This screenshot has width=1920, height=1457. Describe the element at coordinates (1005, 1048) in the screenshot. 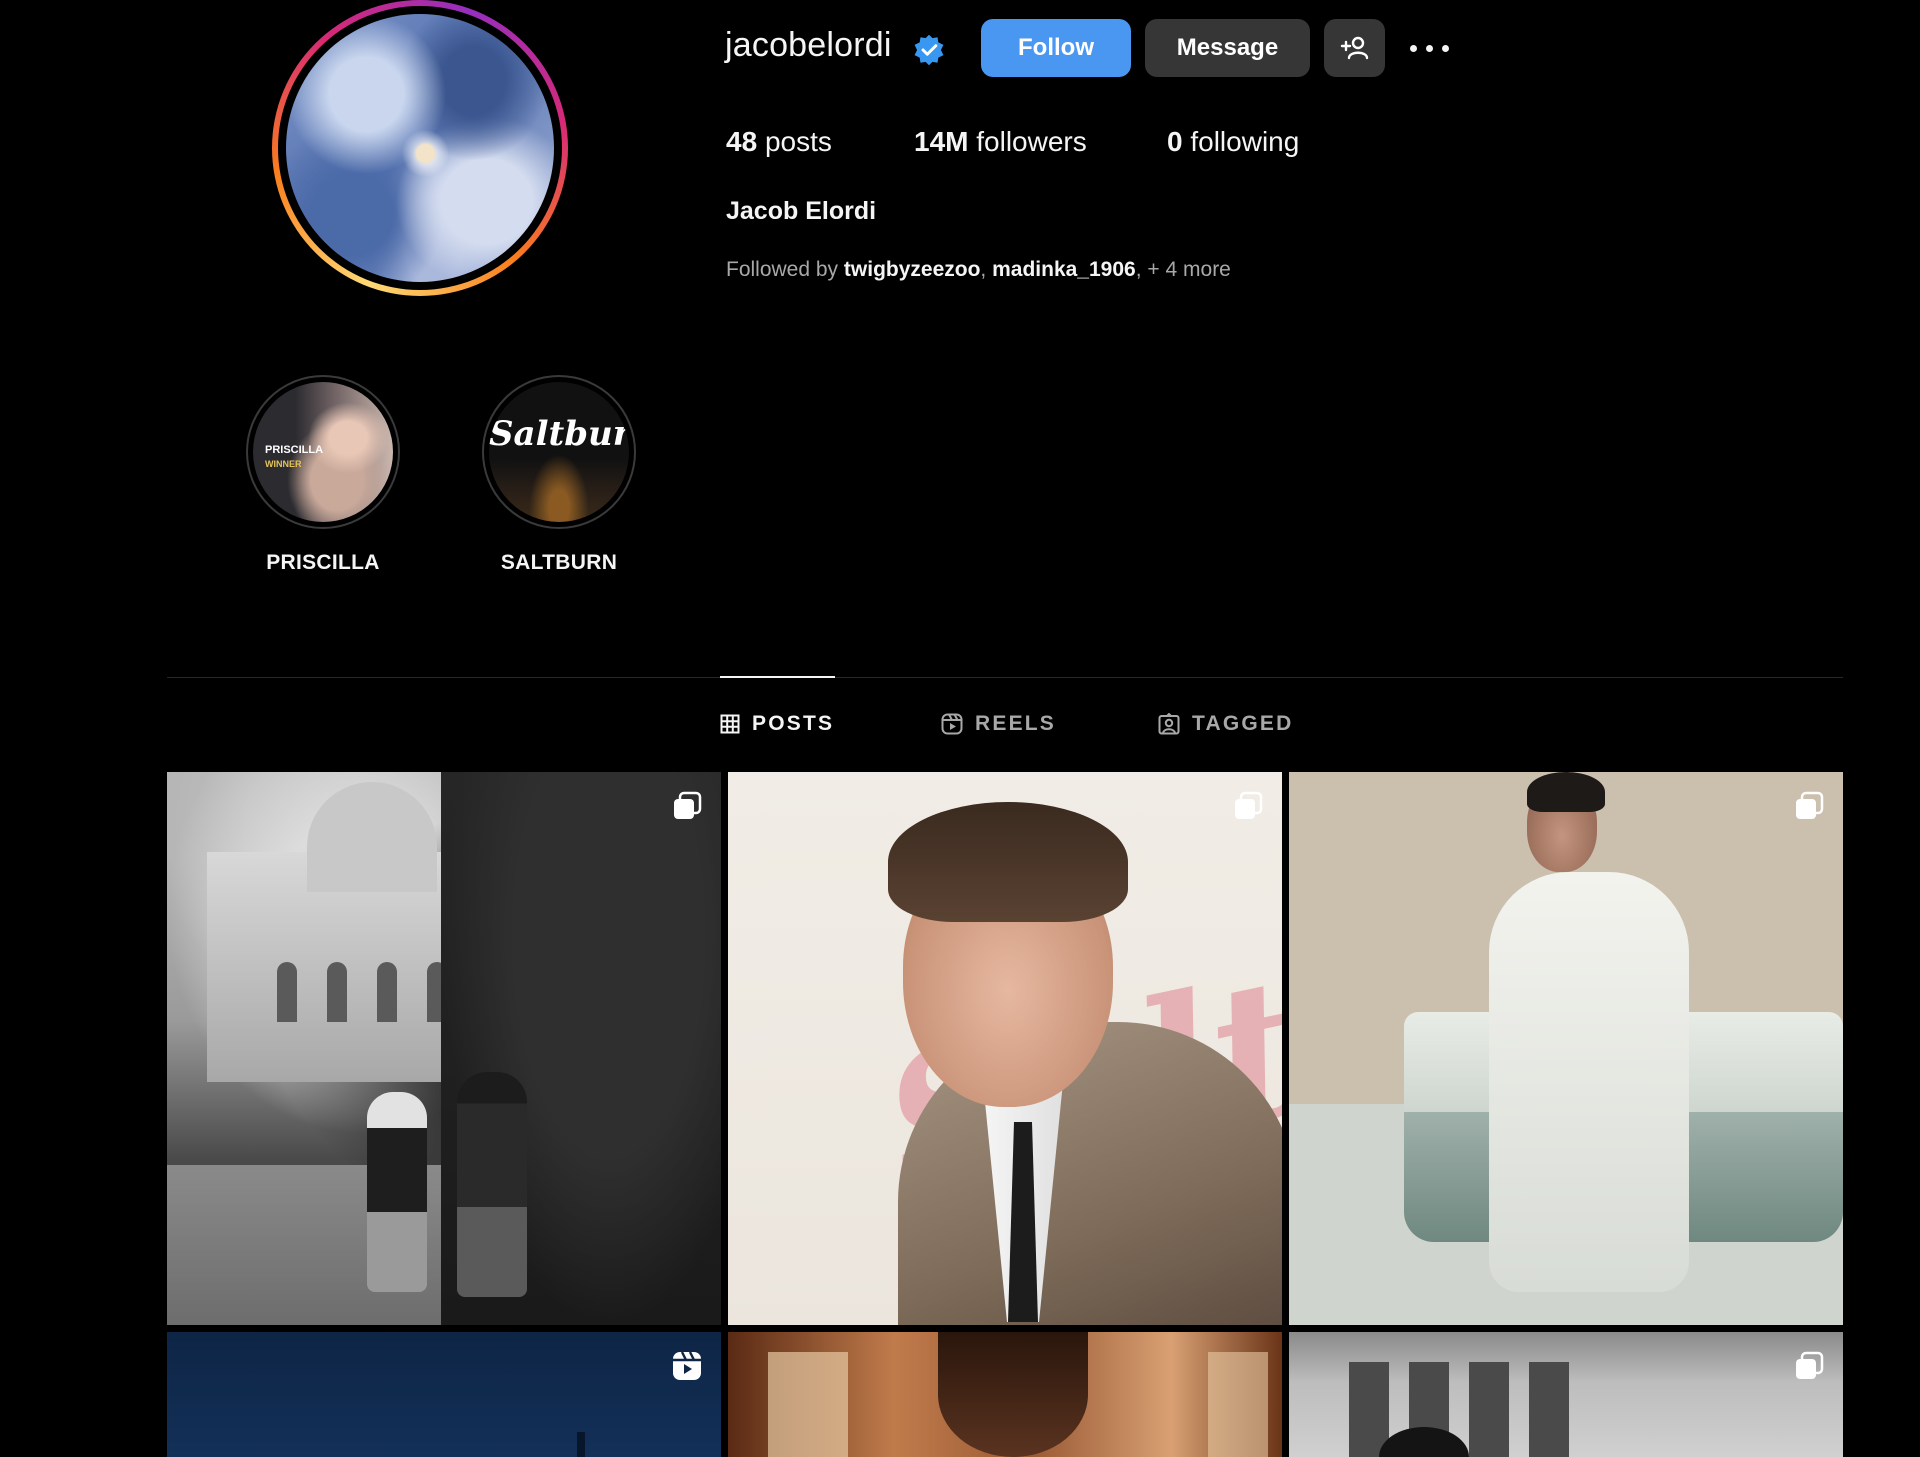

I see `post-thumbnail: Saltburn` at that location.